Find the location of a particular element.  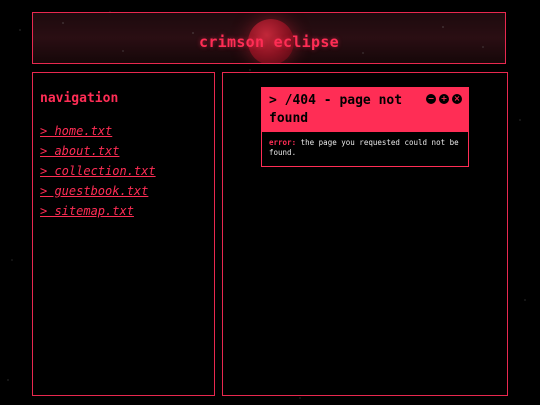

nav-item-guestbook: > guestbook.txt is located at coordinates (123, 189).